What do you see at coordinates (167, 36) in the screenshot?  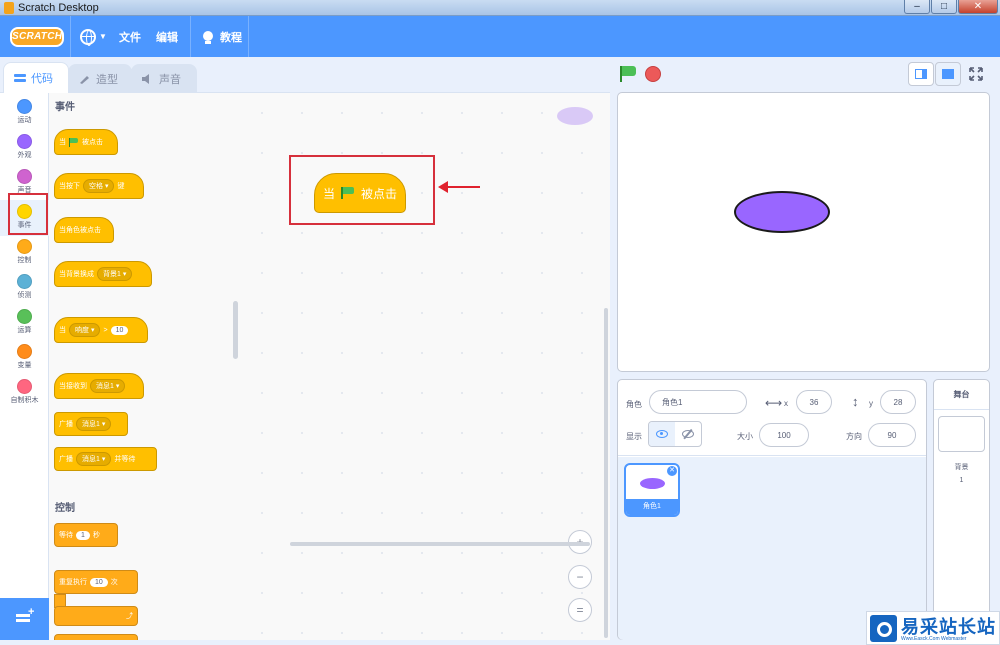 I see `edit-menu: 编辑` at bounding box center [167, 36].